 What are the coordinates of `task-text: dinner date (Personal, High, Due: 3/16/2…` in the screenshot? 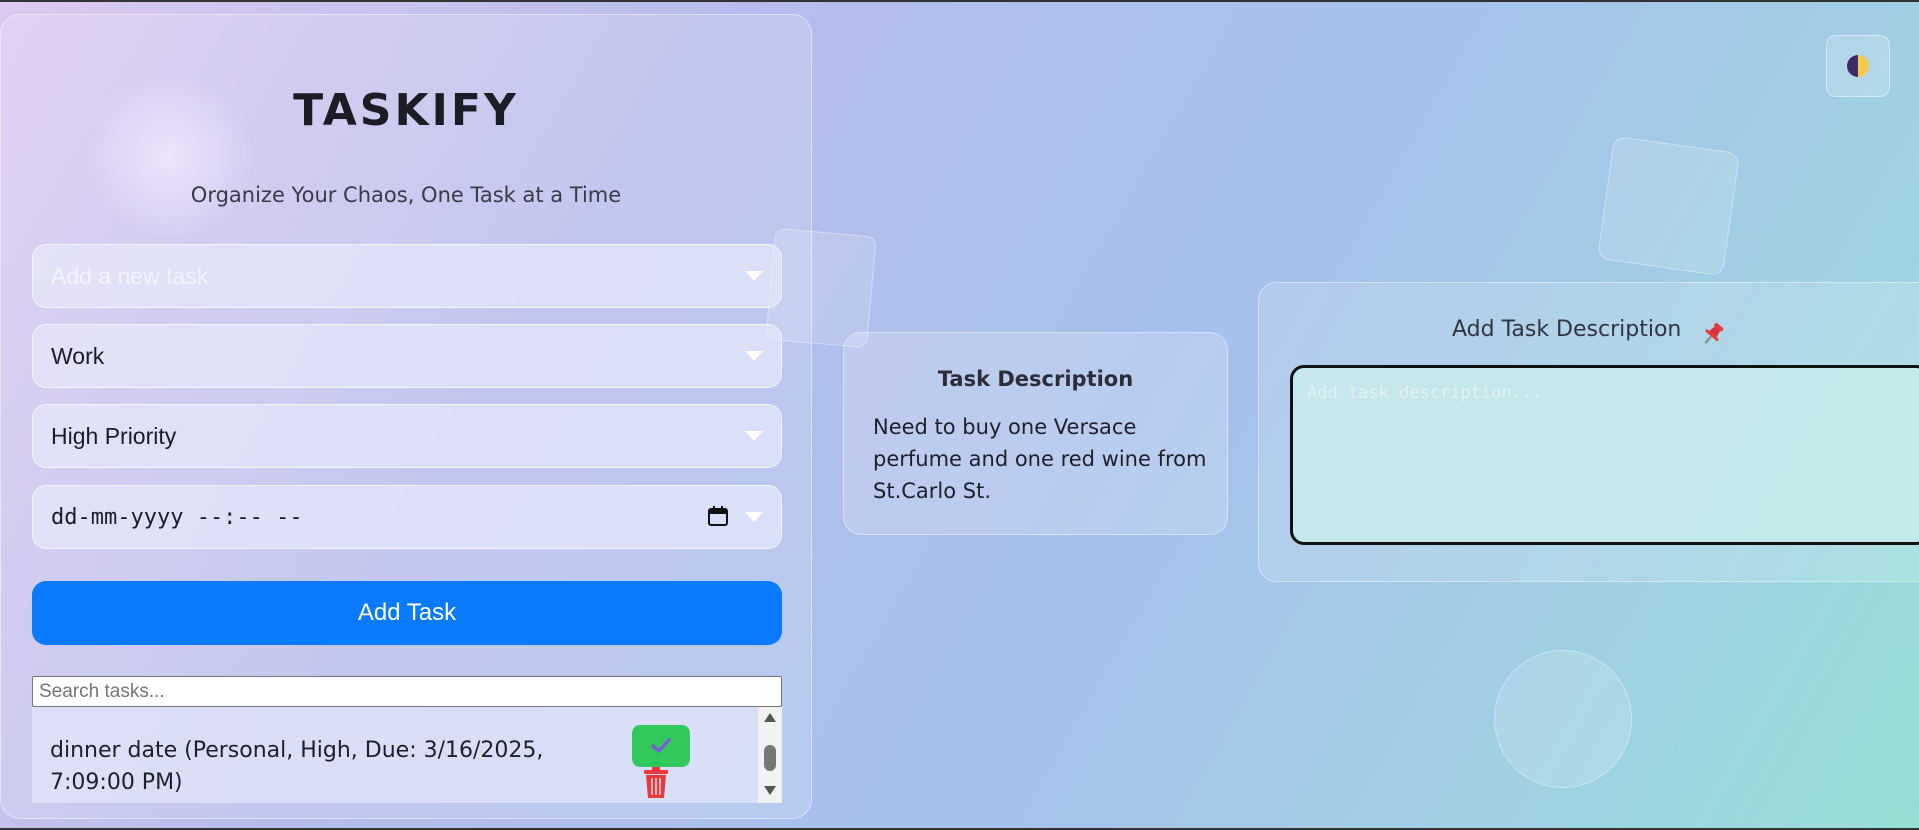 It's located at (297, 766).